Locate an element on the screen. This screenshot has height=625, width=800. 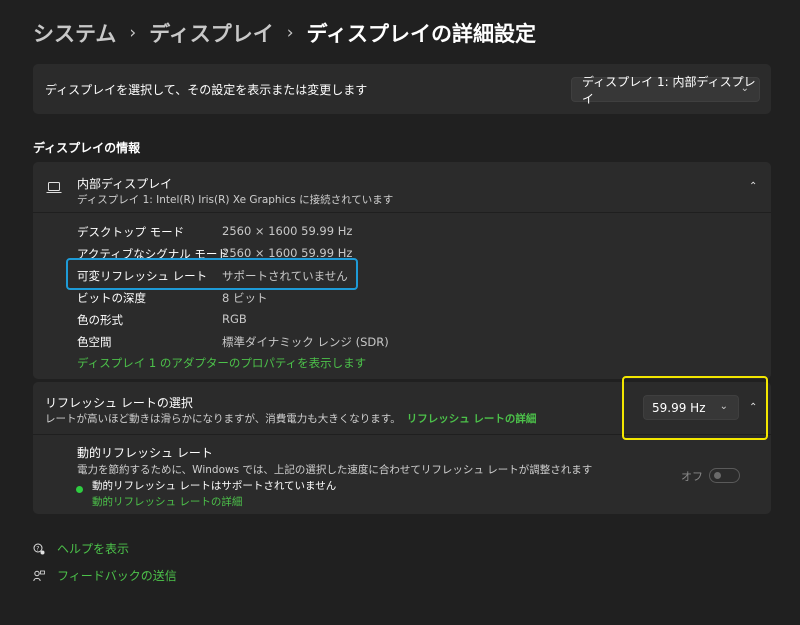
help-icon: ? is located at coordinates (39, 548).